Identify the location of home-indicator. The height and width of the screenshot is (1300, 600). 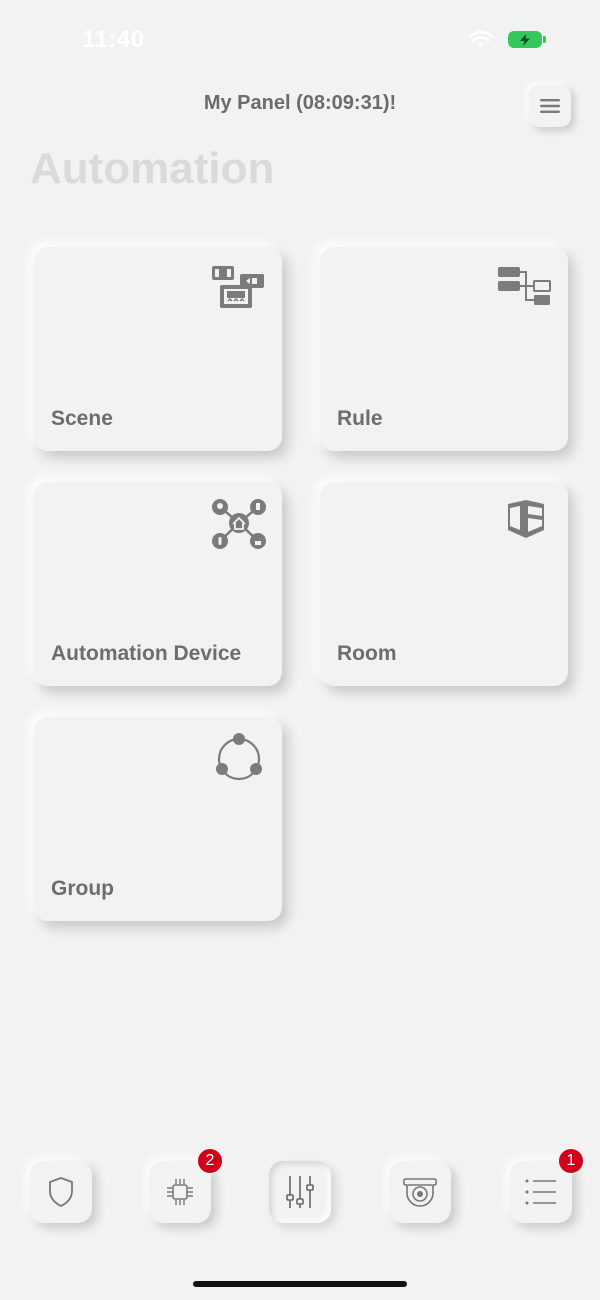
(300, 1284).